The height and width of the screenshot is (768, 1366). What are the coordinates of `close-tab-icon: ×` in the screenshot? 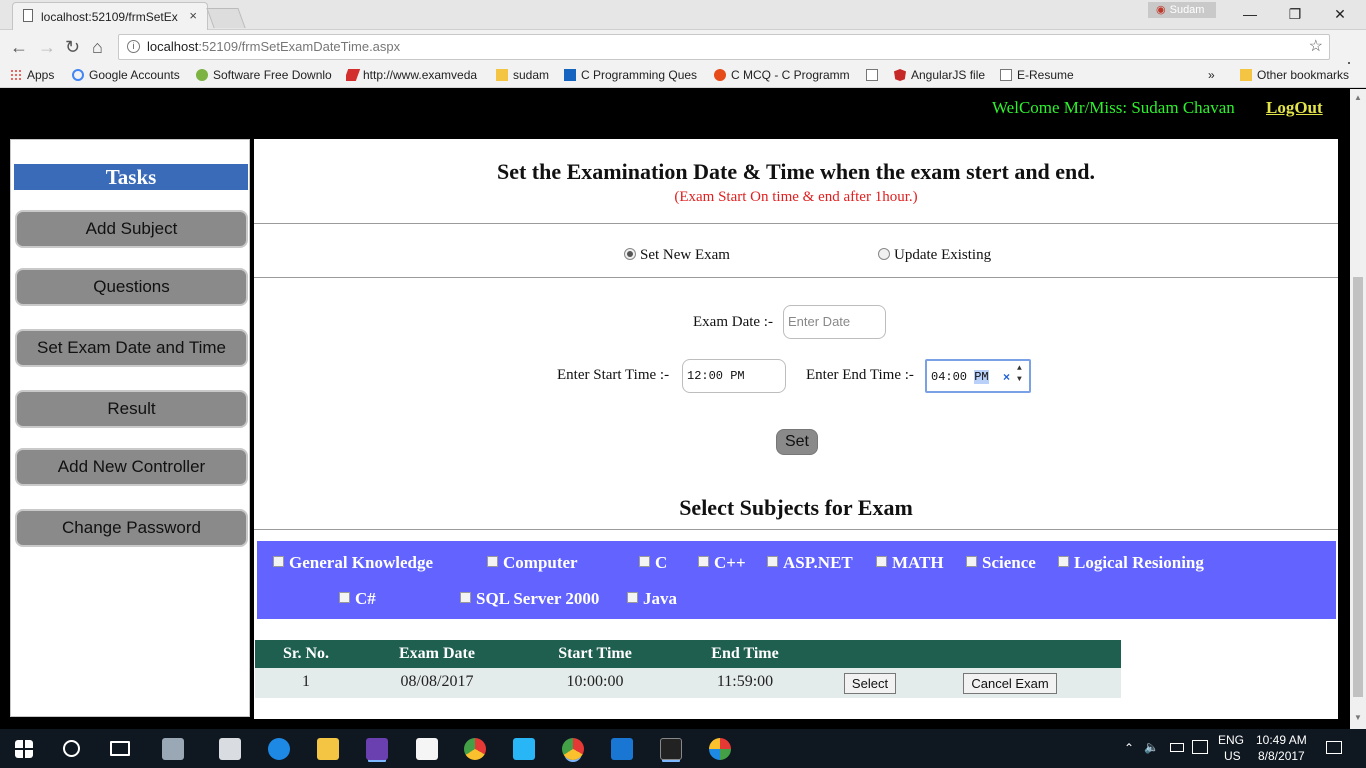 It's located at (193, 15).